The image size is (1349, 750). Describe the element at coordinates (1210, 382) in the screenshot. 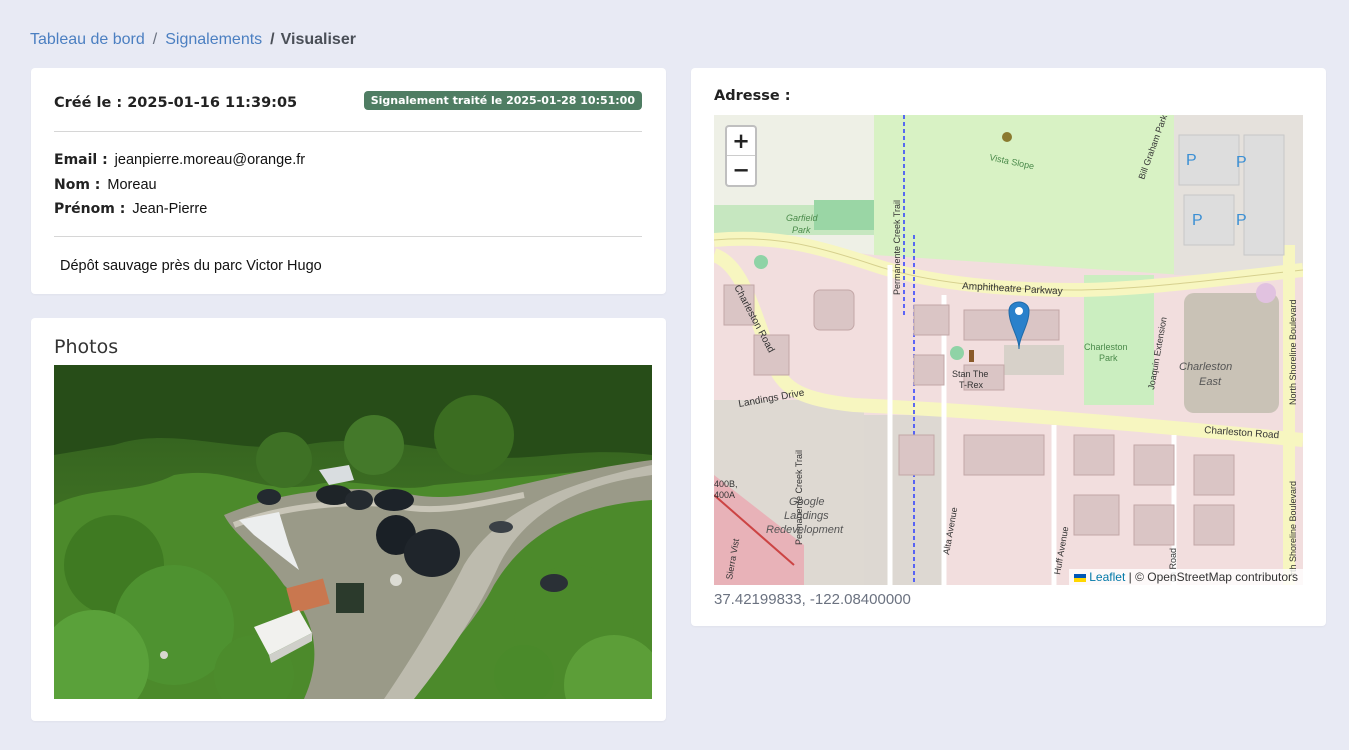

I see `map-label: East` at that location.